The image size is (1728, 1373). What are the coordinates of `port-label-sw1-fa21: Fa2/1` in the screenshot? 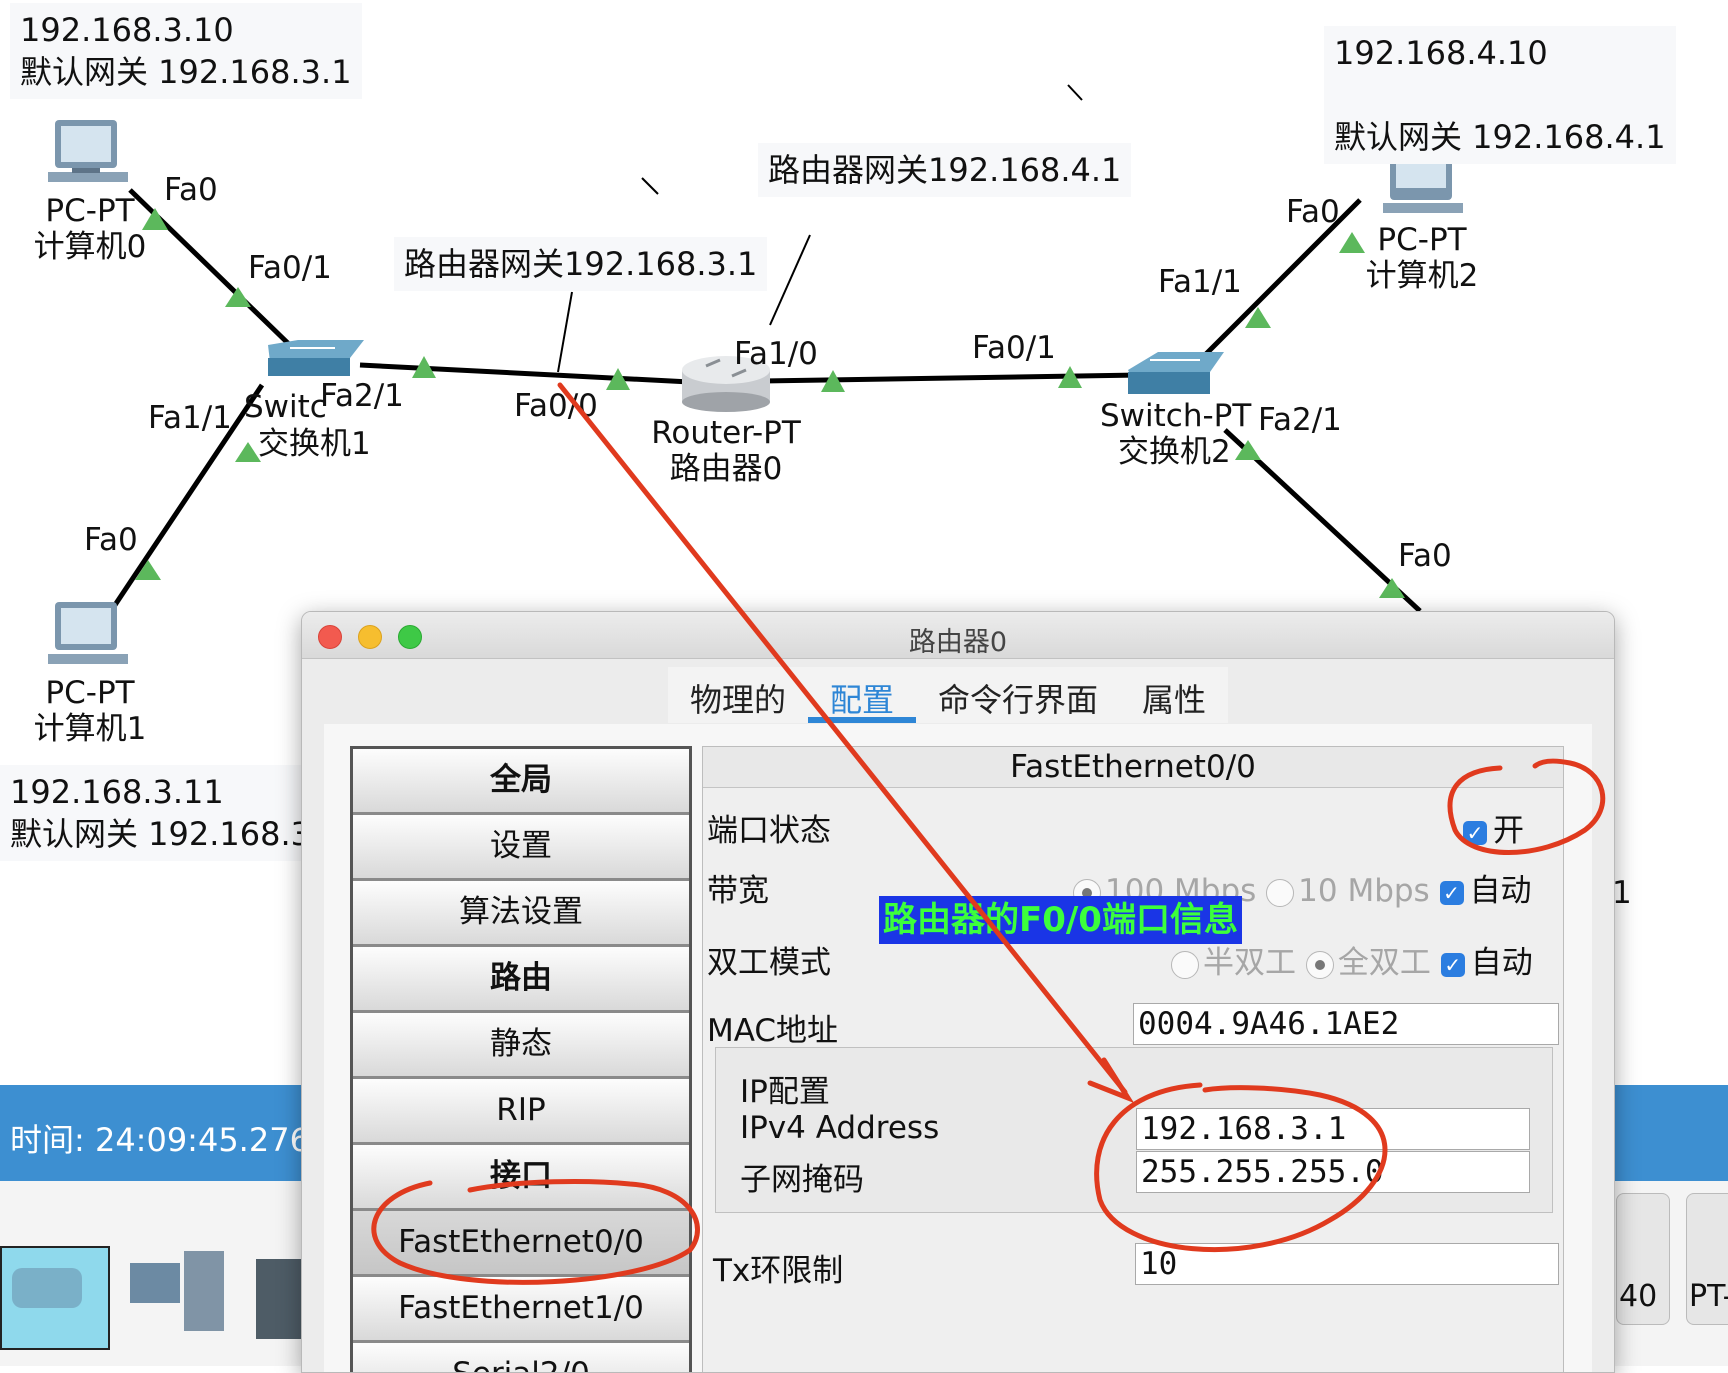 It's located at (362, 396).